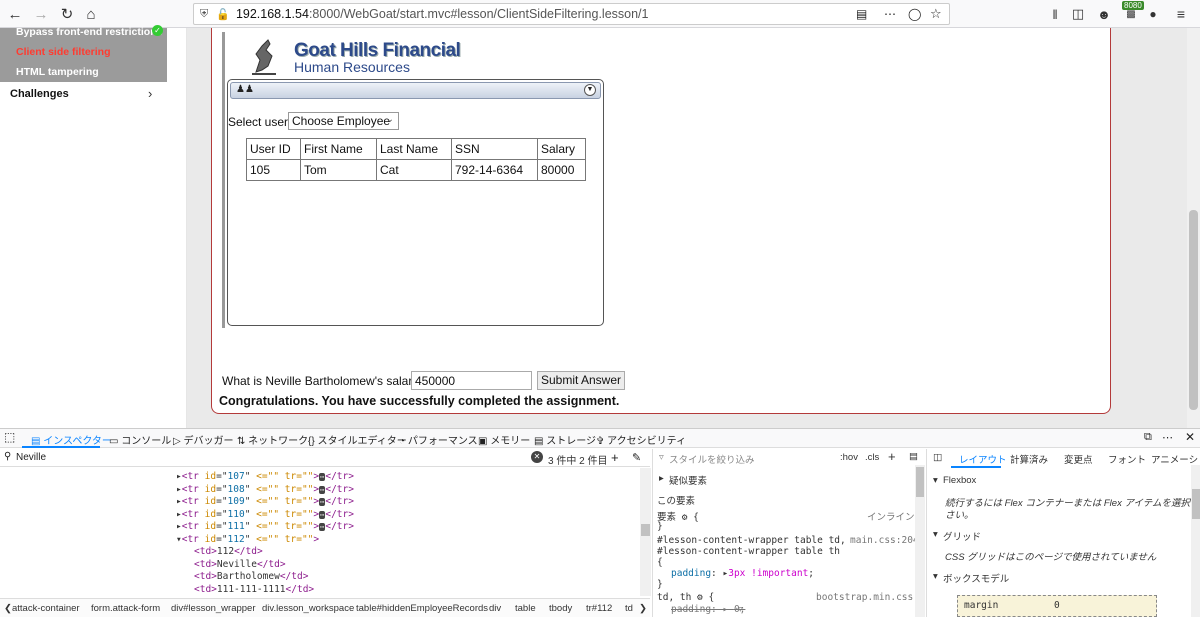 The width and height of the screenshot is (1200, 617). What do you see at coordinates (265, 489) in the screenshot?
I see `markup-node: ▸<tr id="108" <="" tr="">⋯</tr>` at bounding box center [265, 489].